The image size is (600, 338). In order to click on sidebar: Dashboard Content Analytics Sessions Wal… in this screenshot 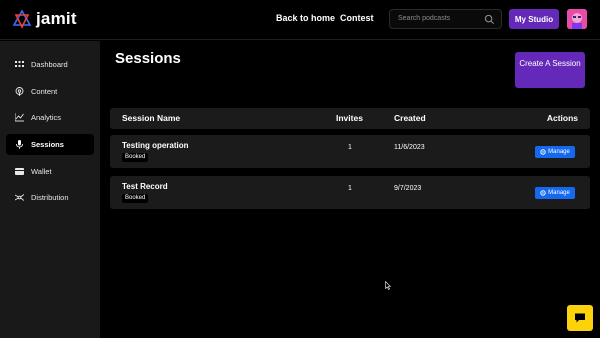, I will do `click(50, 189)`.